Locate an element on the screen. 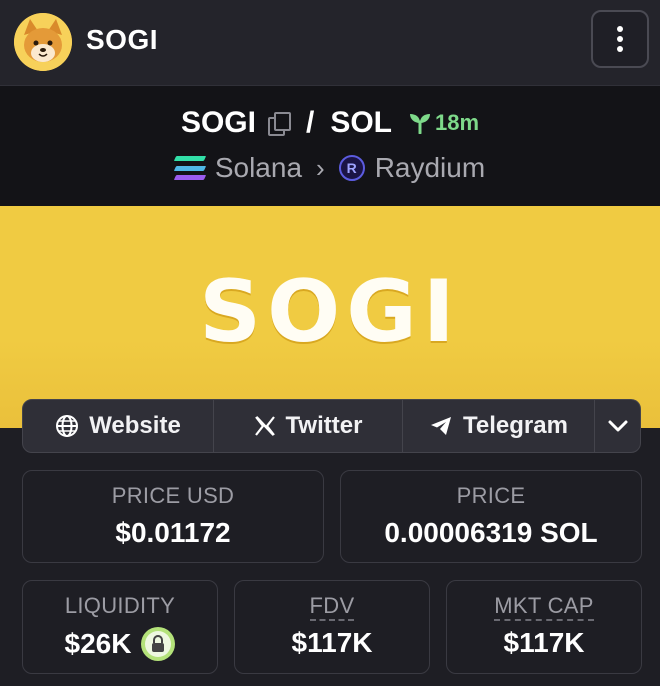 Image resolution: width=660 pixels, height=686 pixels. liquidity-lock-badge is located at coordinates (158, 644).